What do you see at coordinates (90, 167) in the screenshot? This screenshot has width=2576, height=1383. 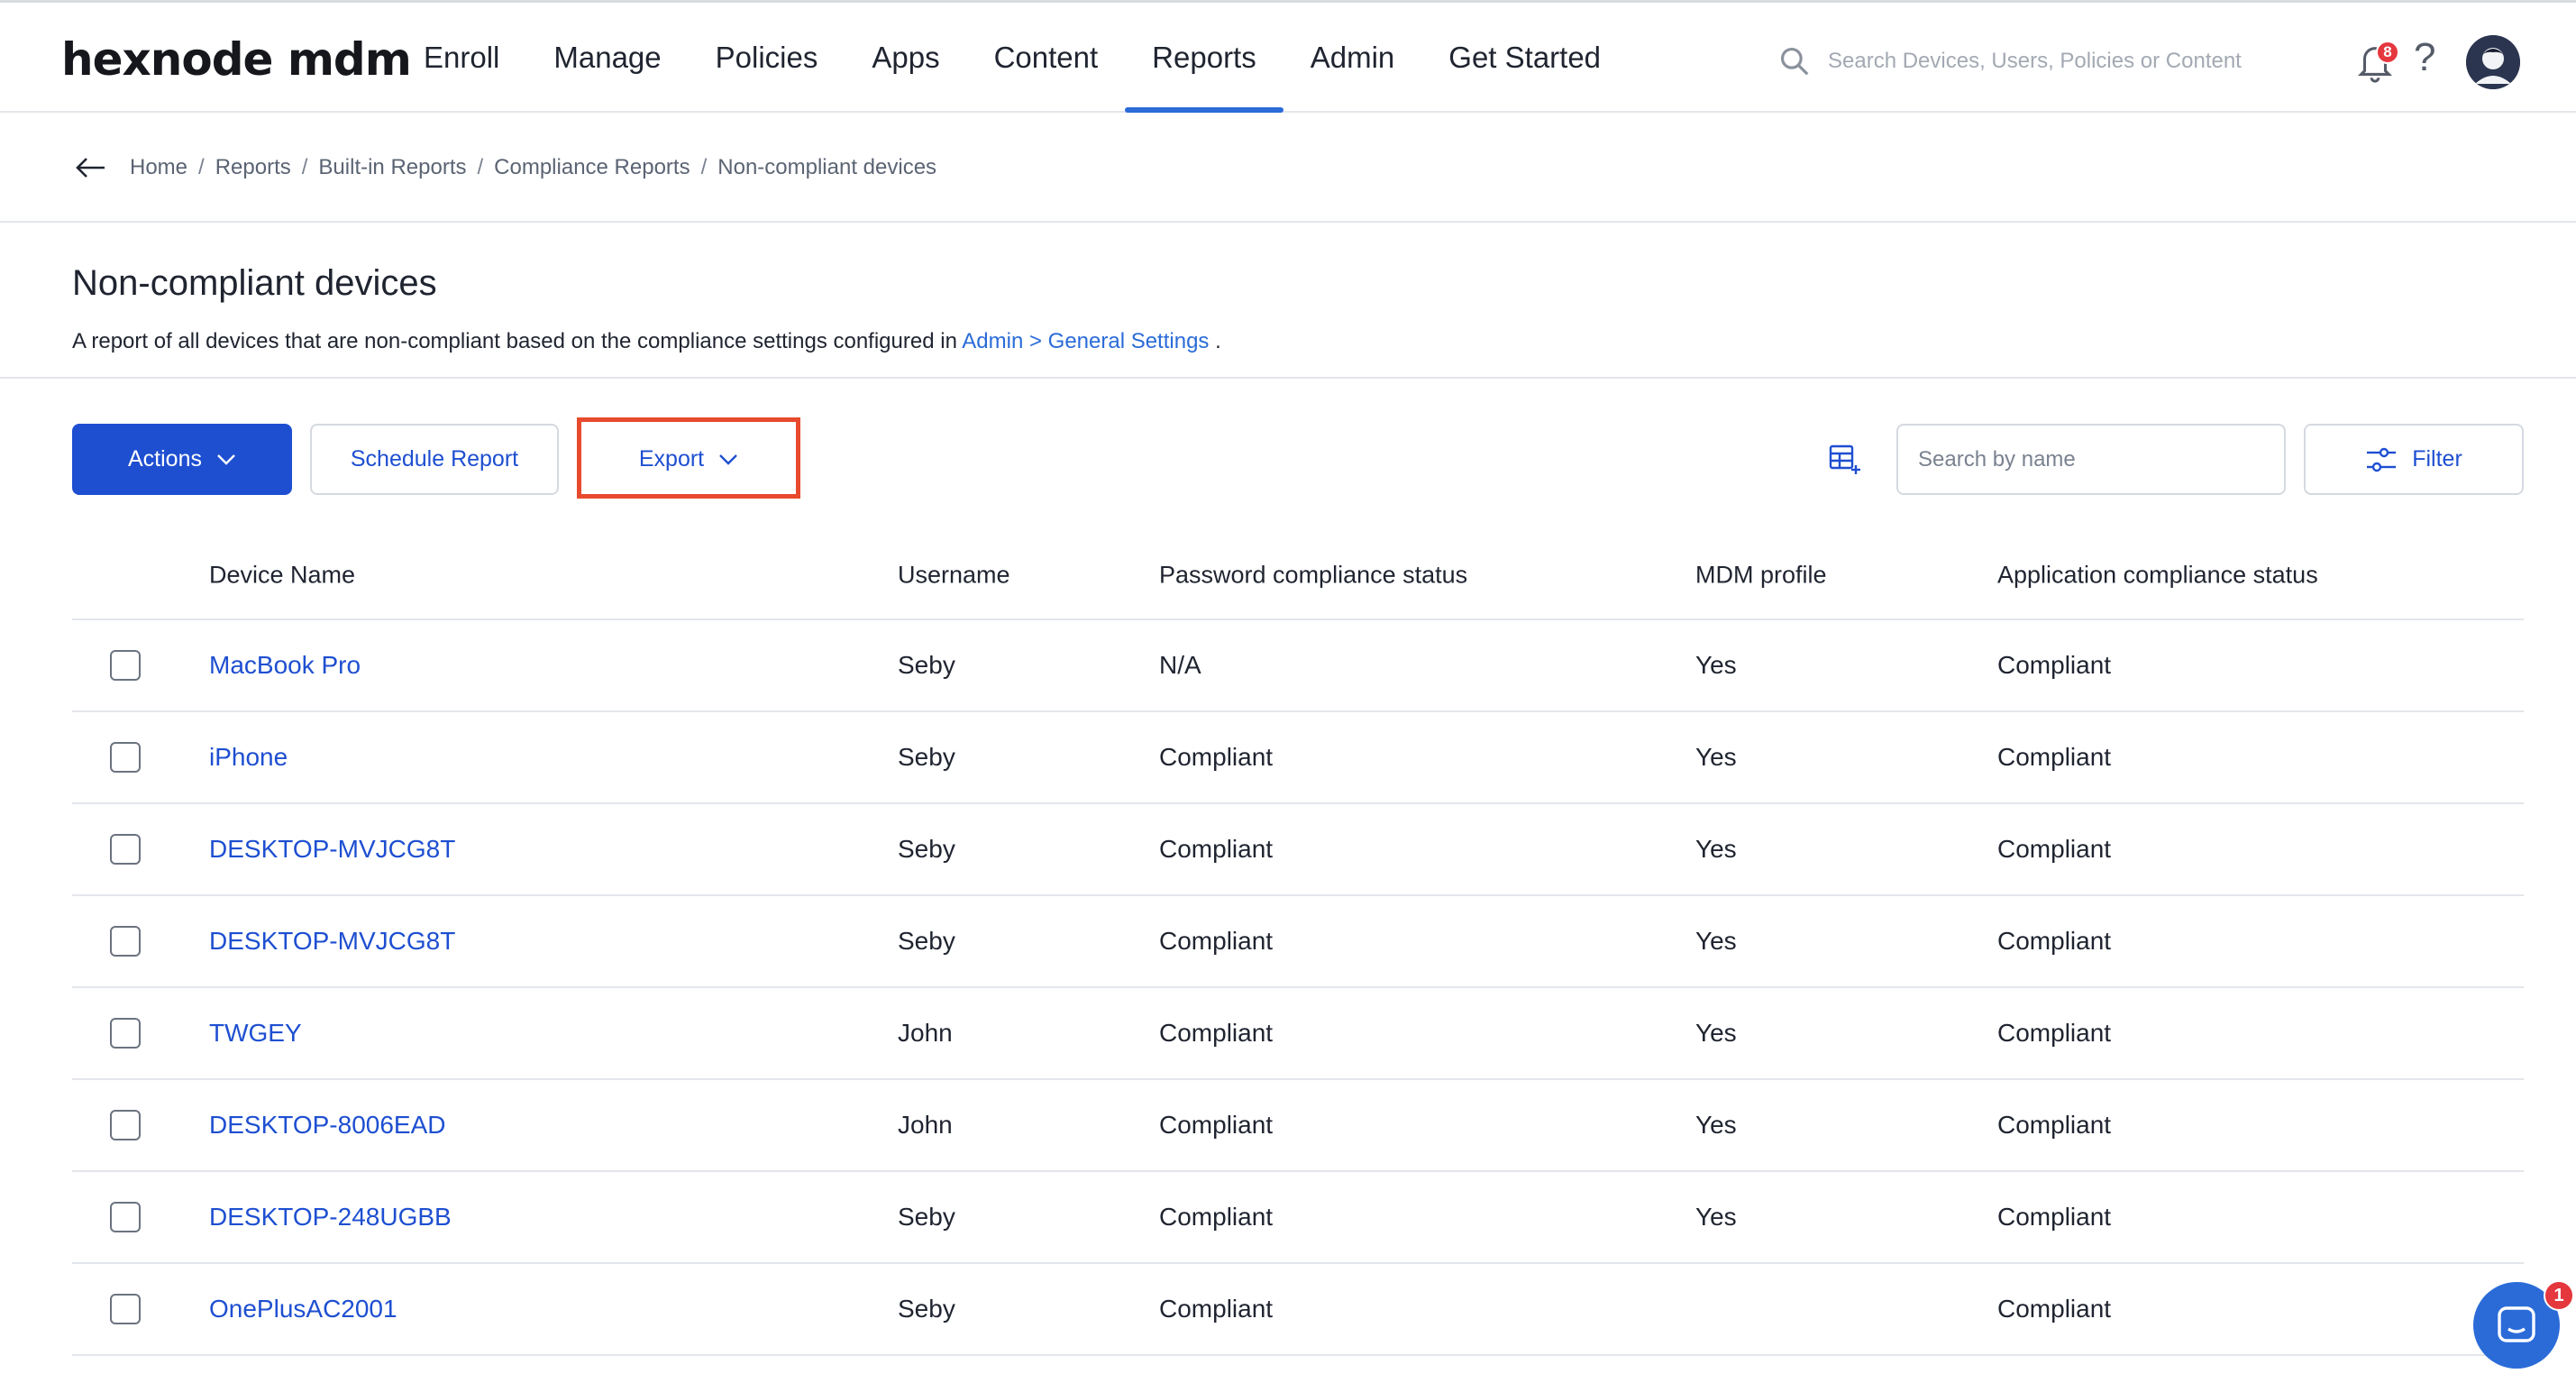 I see `back-arrow-icon` at bounding box center [90, 167].